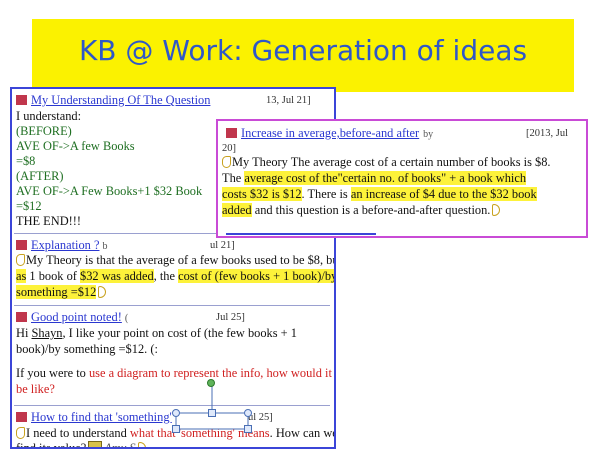 The height and width of the screenshot is (454, 607). I want to click on note-date: 13, Jul 21], so click(288, 100).